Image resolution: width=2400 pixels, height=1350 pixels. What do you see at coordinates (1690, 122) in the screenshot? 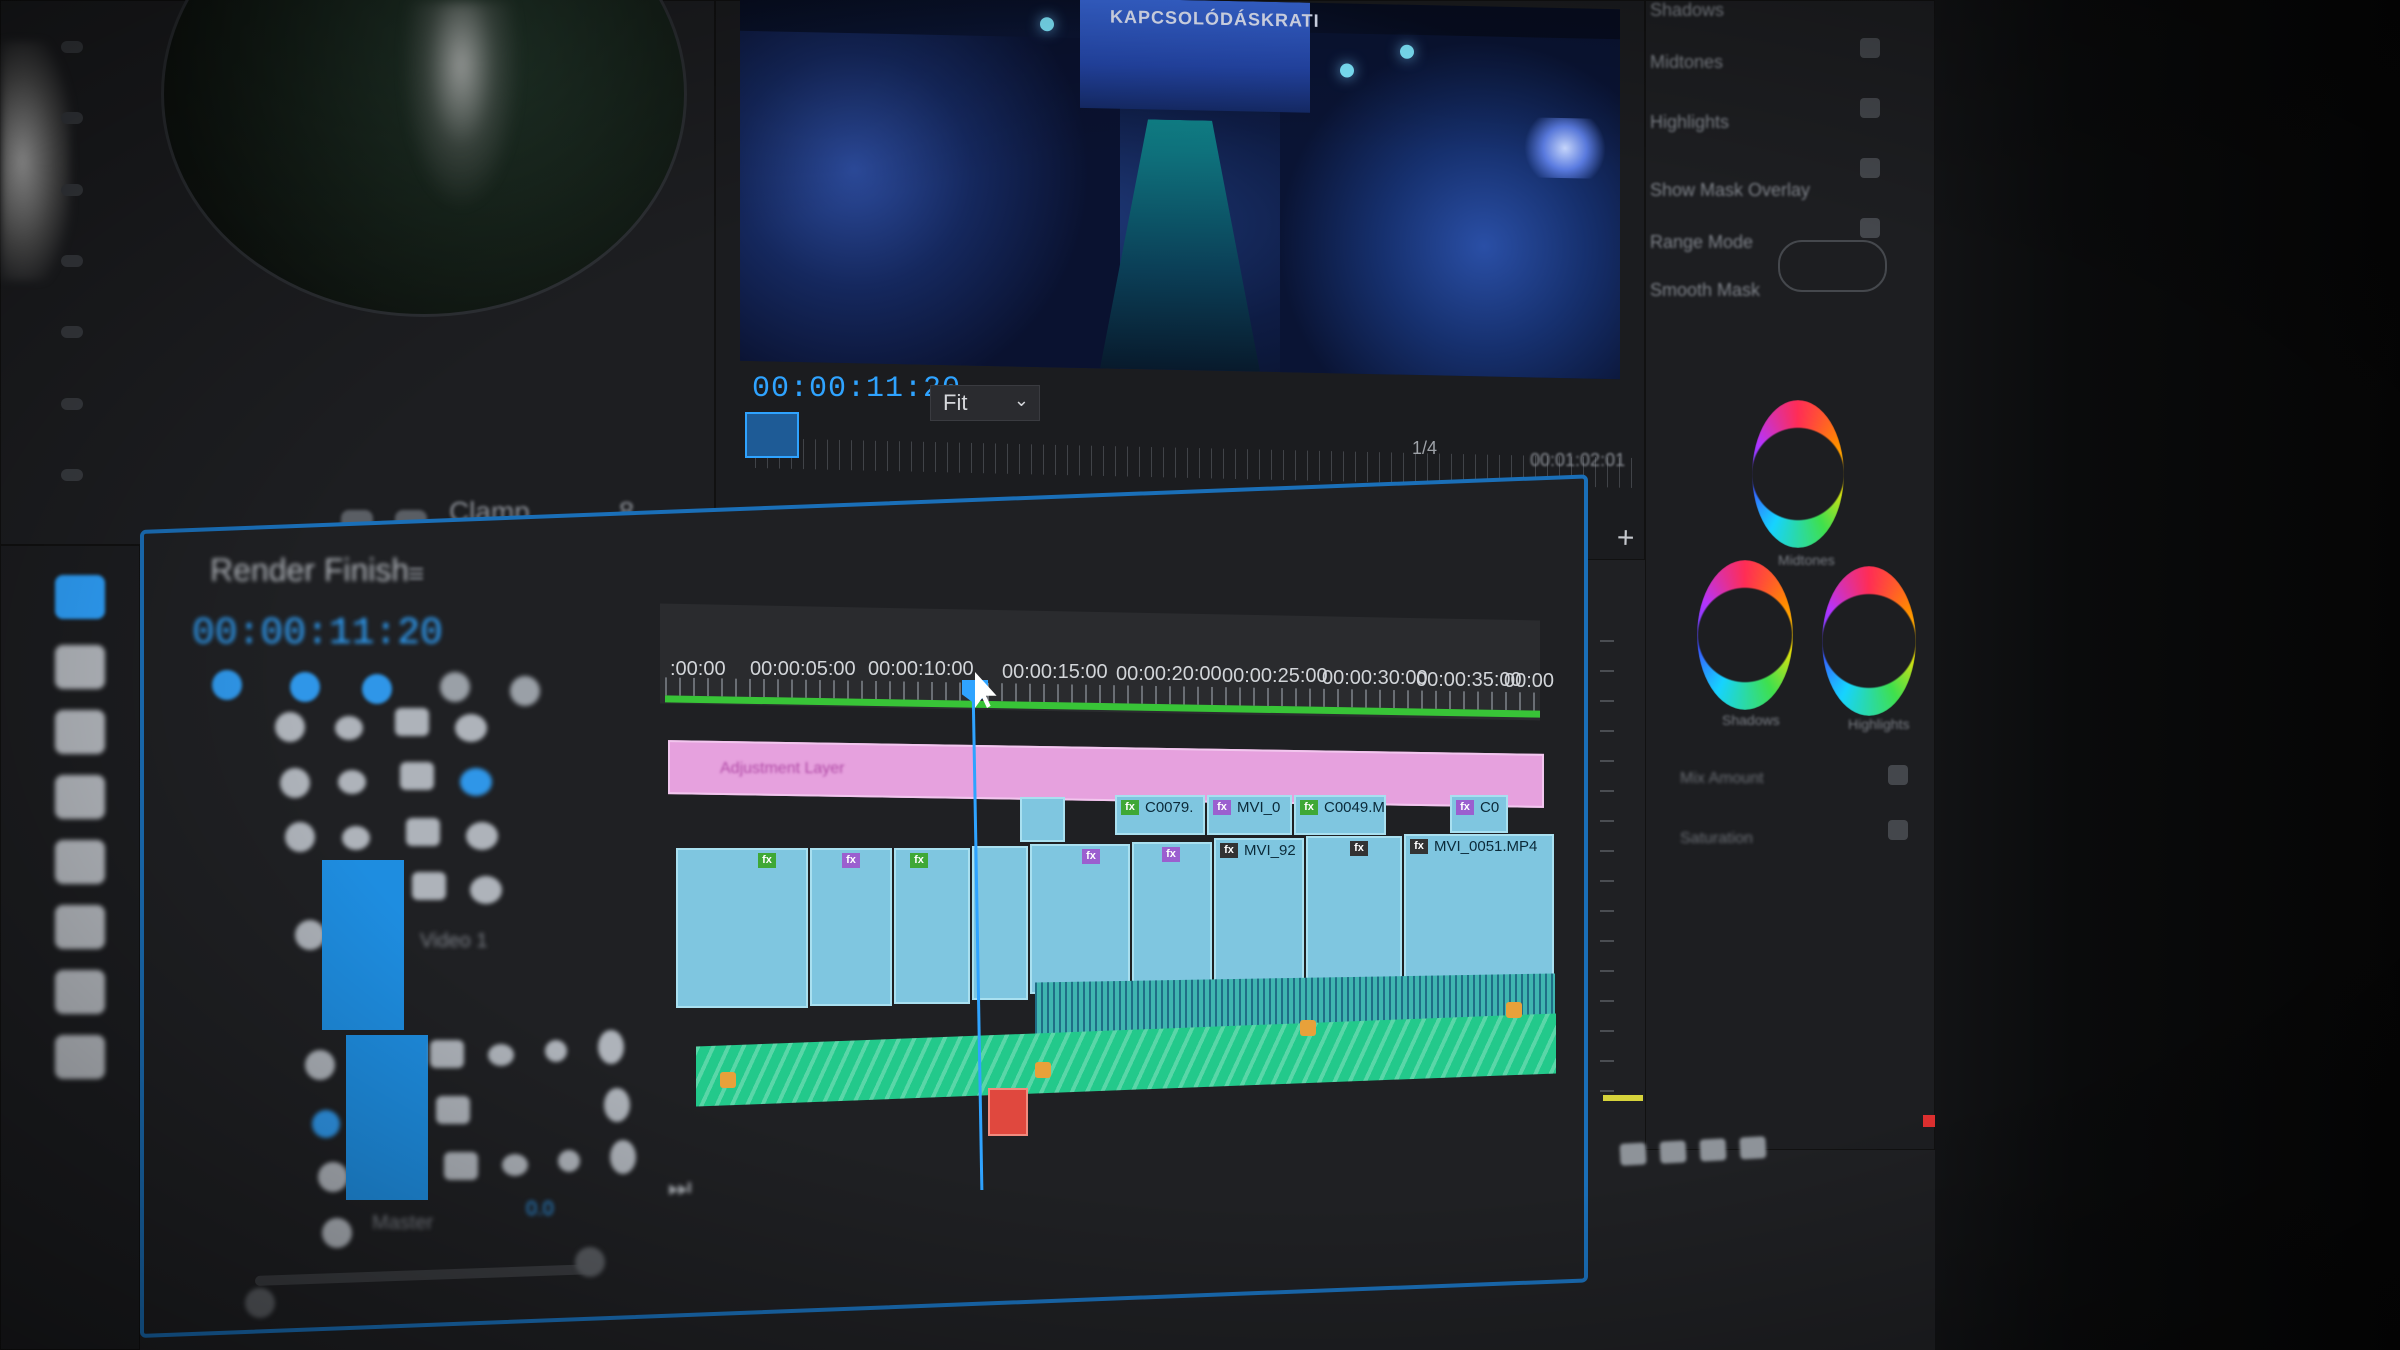
I see `lumetri-row: Highlights` at bounding box center [1690, 122].